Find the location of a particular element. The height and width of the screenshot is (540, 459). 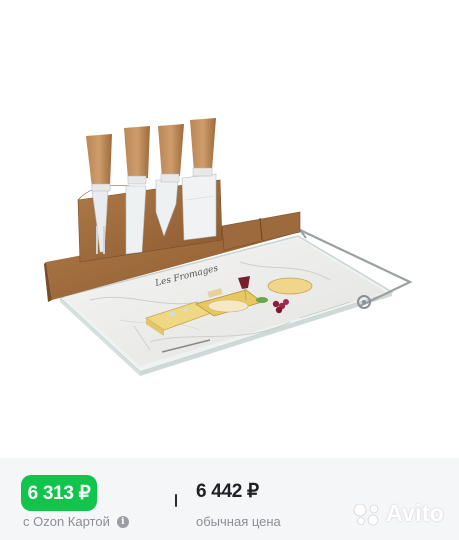

avito-brand-text: Avito is located at coordinates (415, 513).